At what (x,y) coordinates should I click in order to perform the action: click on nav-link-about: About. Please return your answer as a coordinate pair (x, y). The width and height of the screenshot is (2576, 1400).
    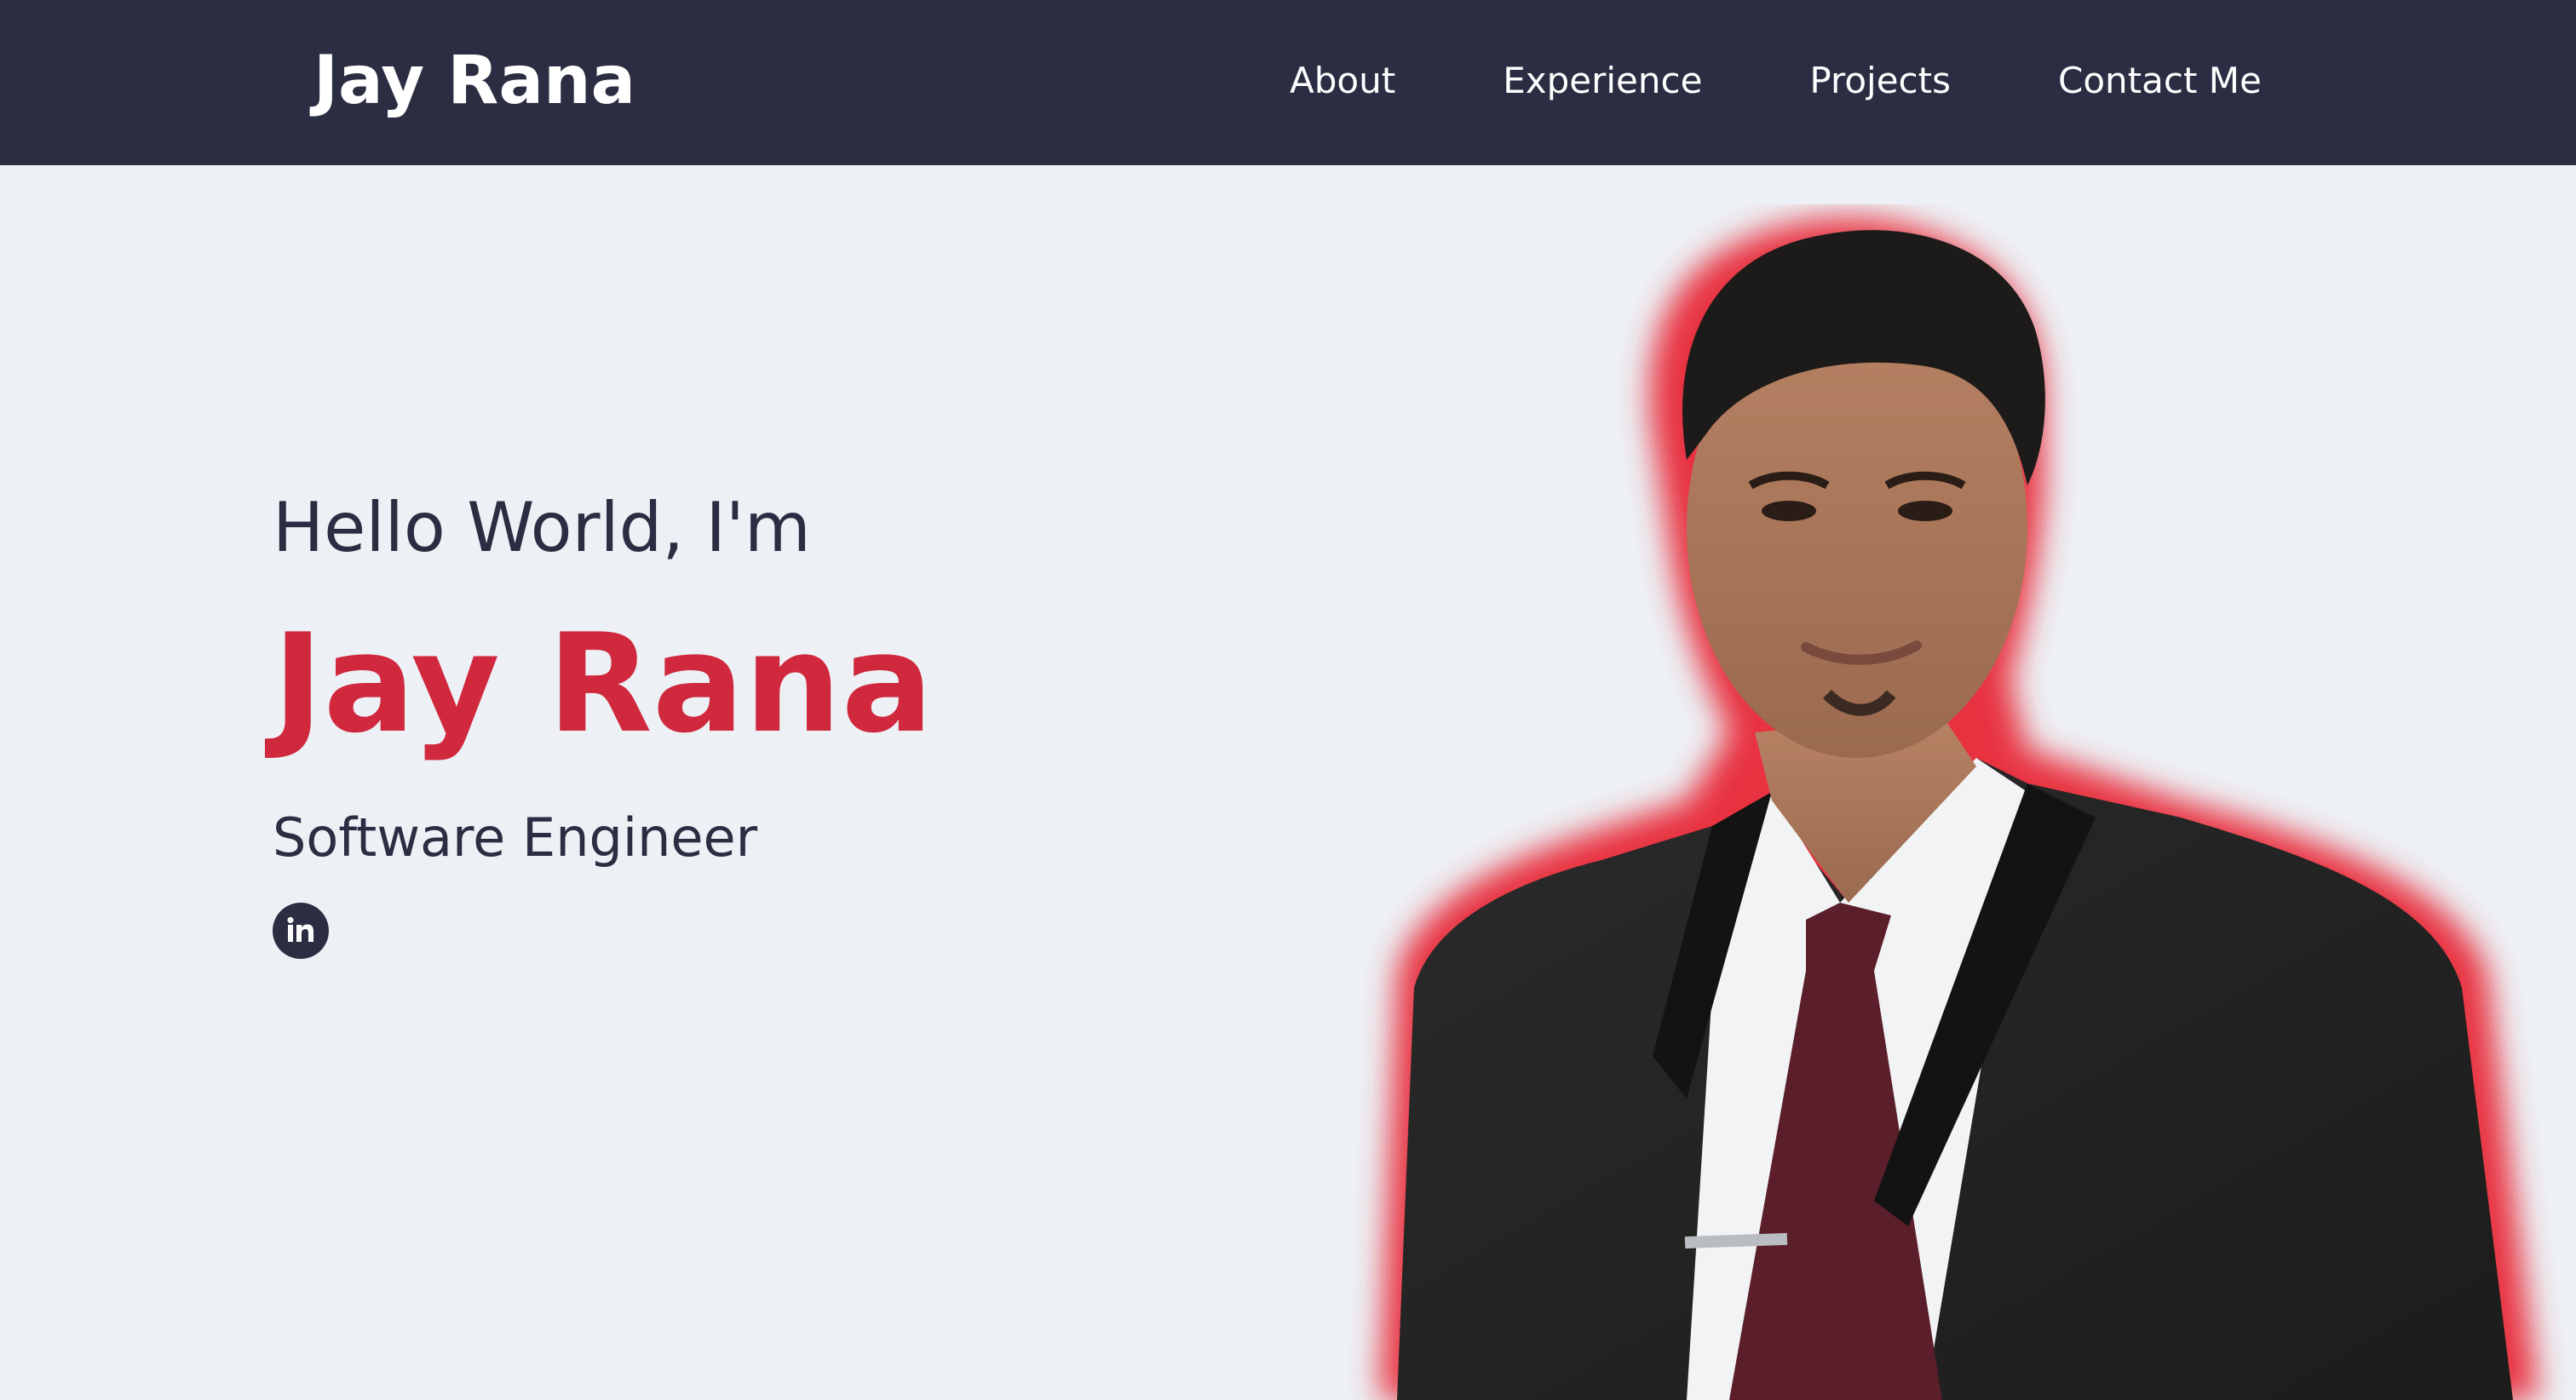
    Looking at the image, I should click on (1342, 81).